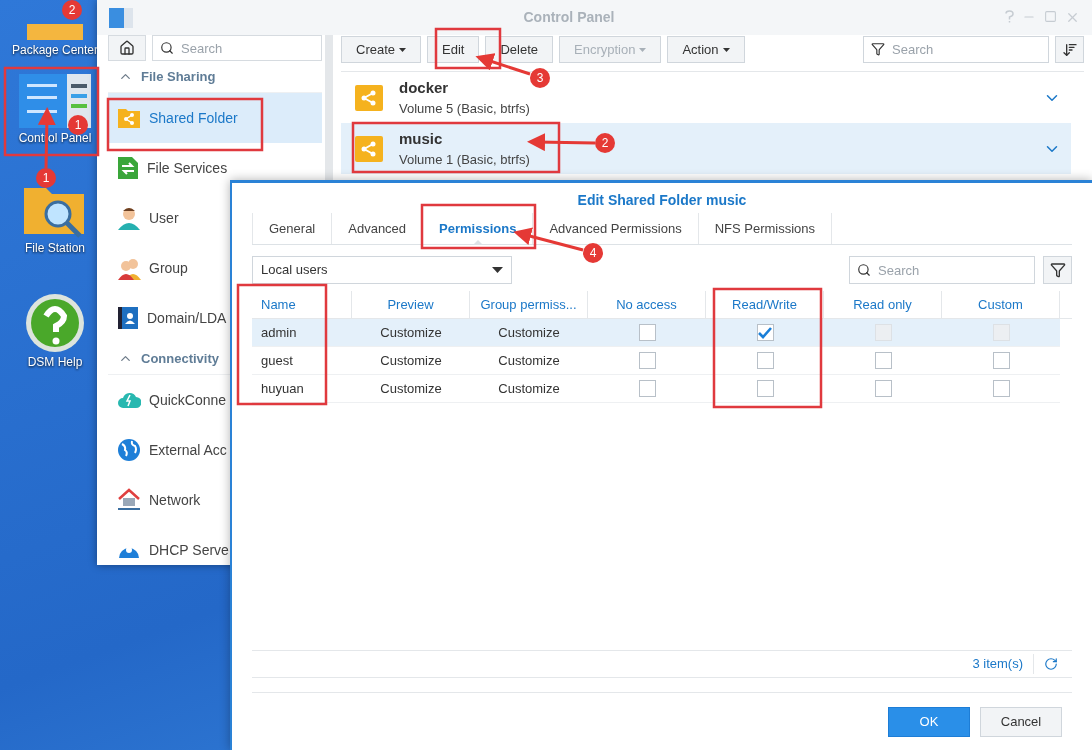 Image resolution: width=1092 pixels, height=750 pixels. Describe the element at coordinates (1003, 664) in the screenshot. I see `item-count: 3 item(s)` at that location.